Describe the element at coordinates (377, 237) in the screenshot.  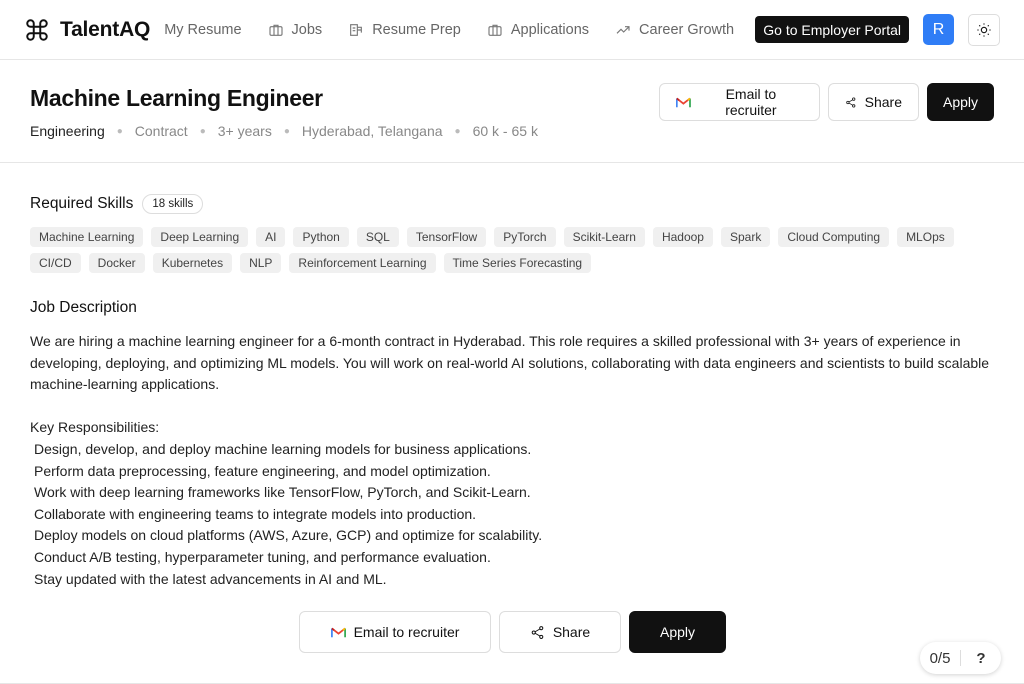
I see `skill-chip: SQL` at that location.